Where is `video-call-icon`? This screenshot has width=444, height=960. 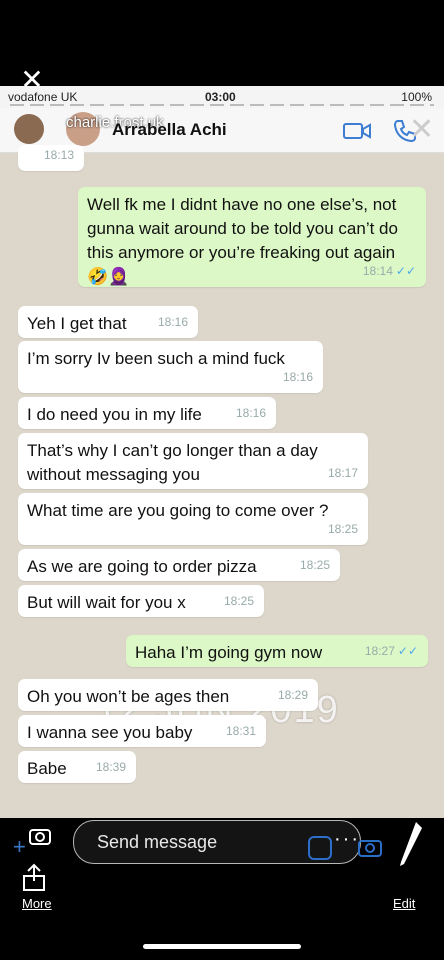
video-call-icon is located at coordinates (357, 131).